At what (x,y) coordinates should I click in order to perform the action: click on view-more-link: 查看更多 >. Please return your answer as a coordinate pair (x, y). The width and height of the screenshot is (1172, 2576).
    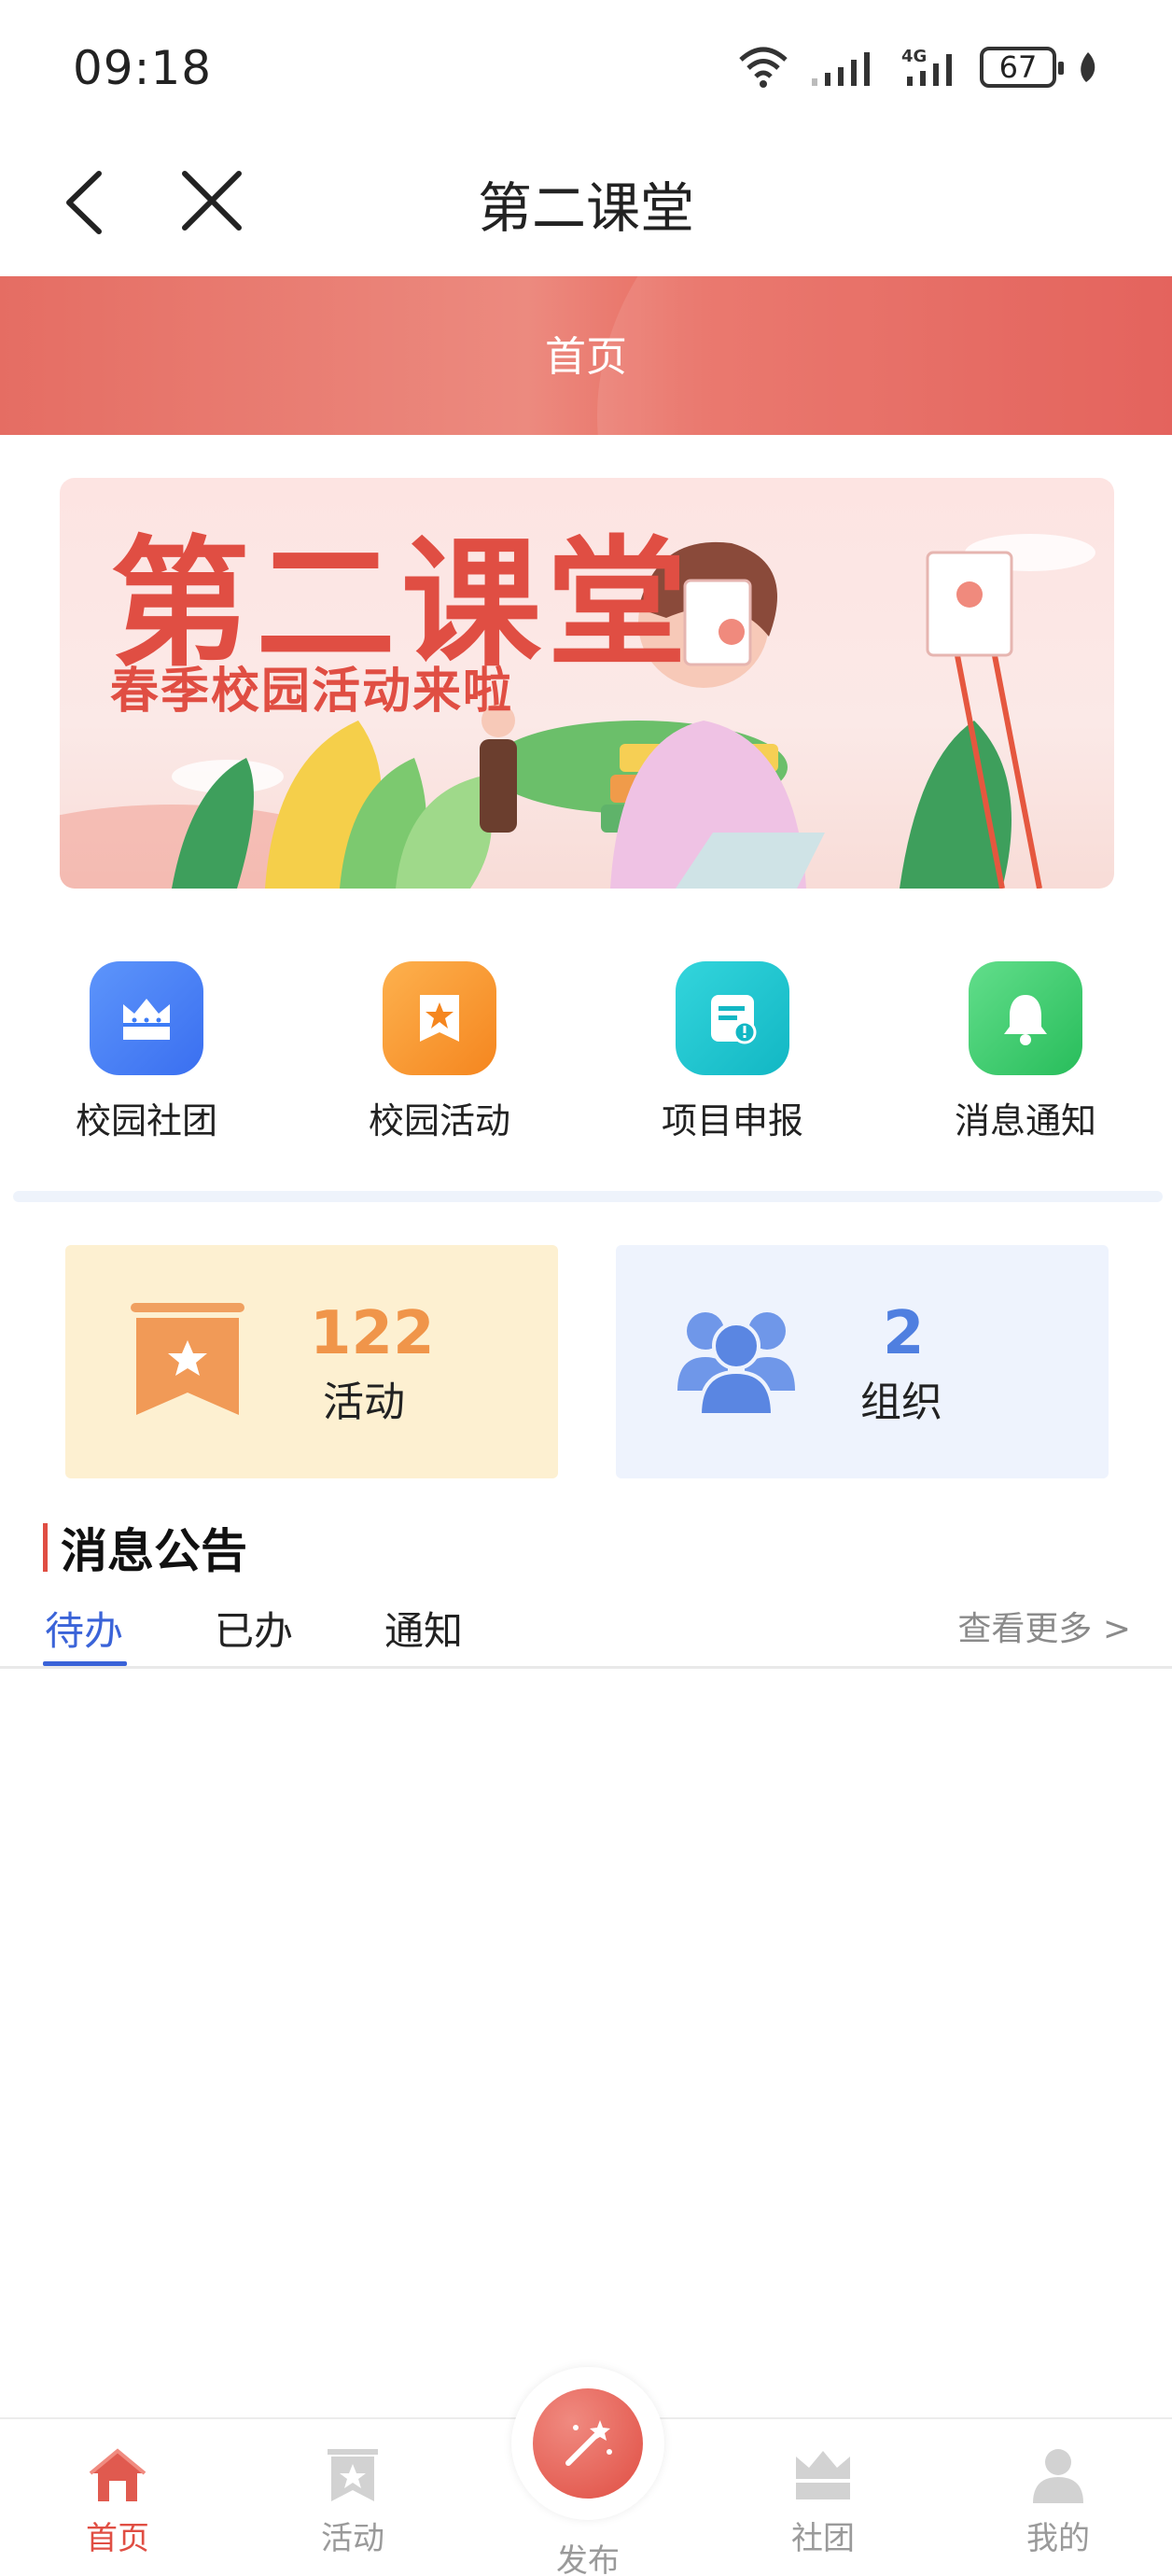
    Looking at the image, I should click on (1044, 1626).